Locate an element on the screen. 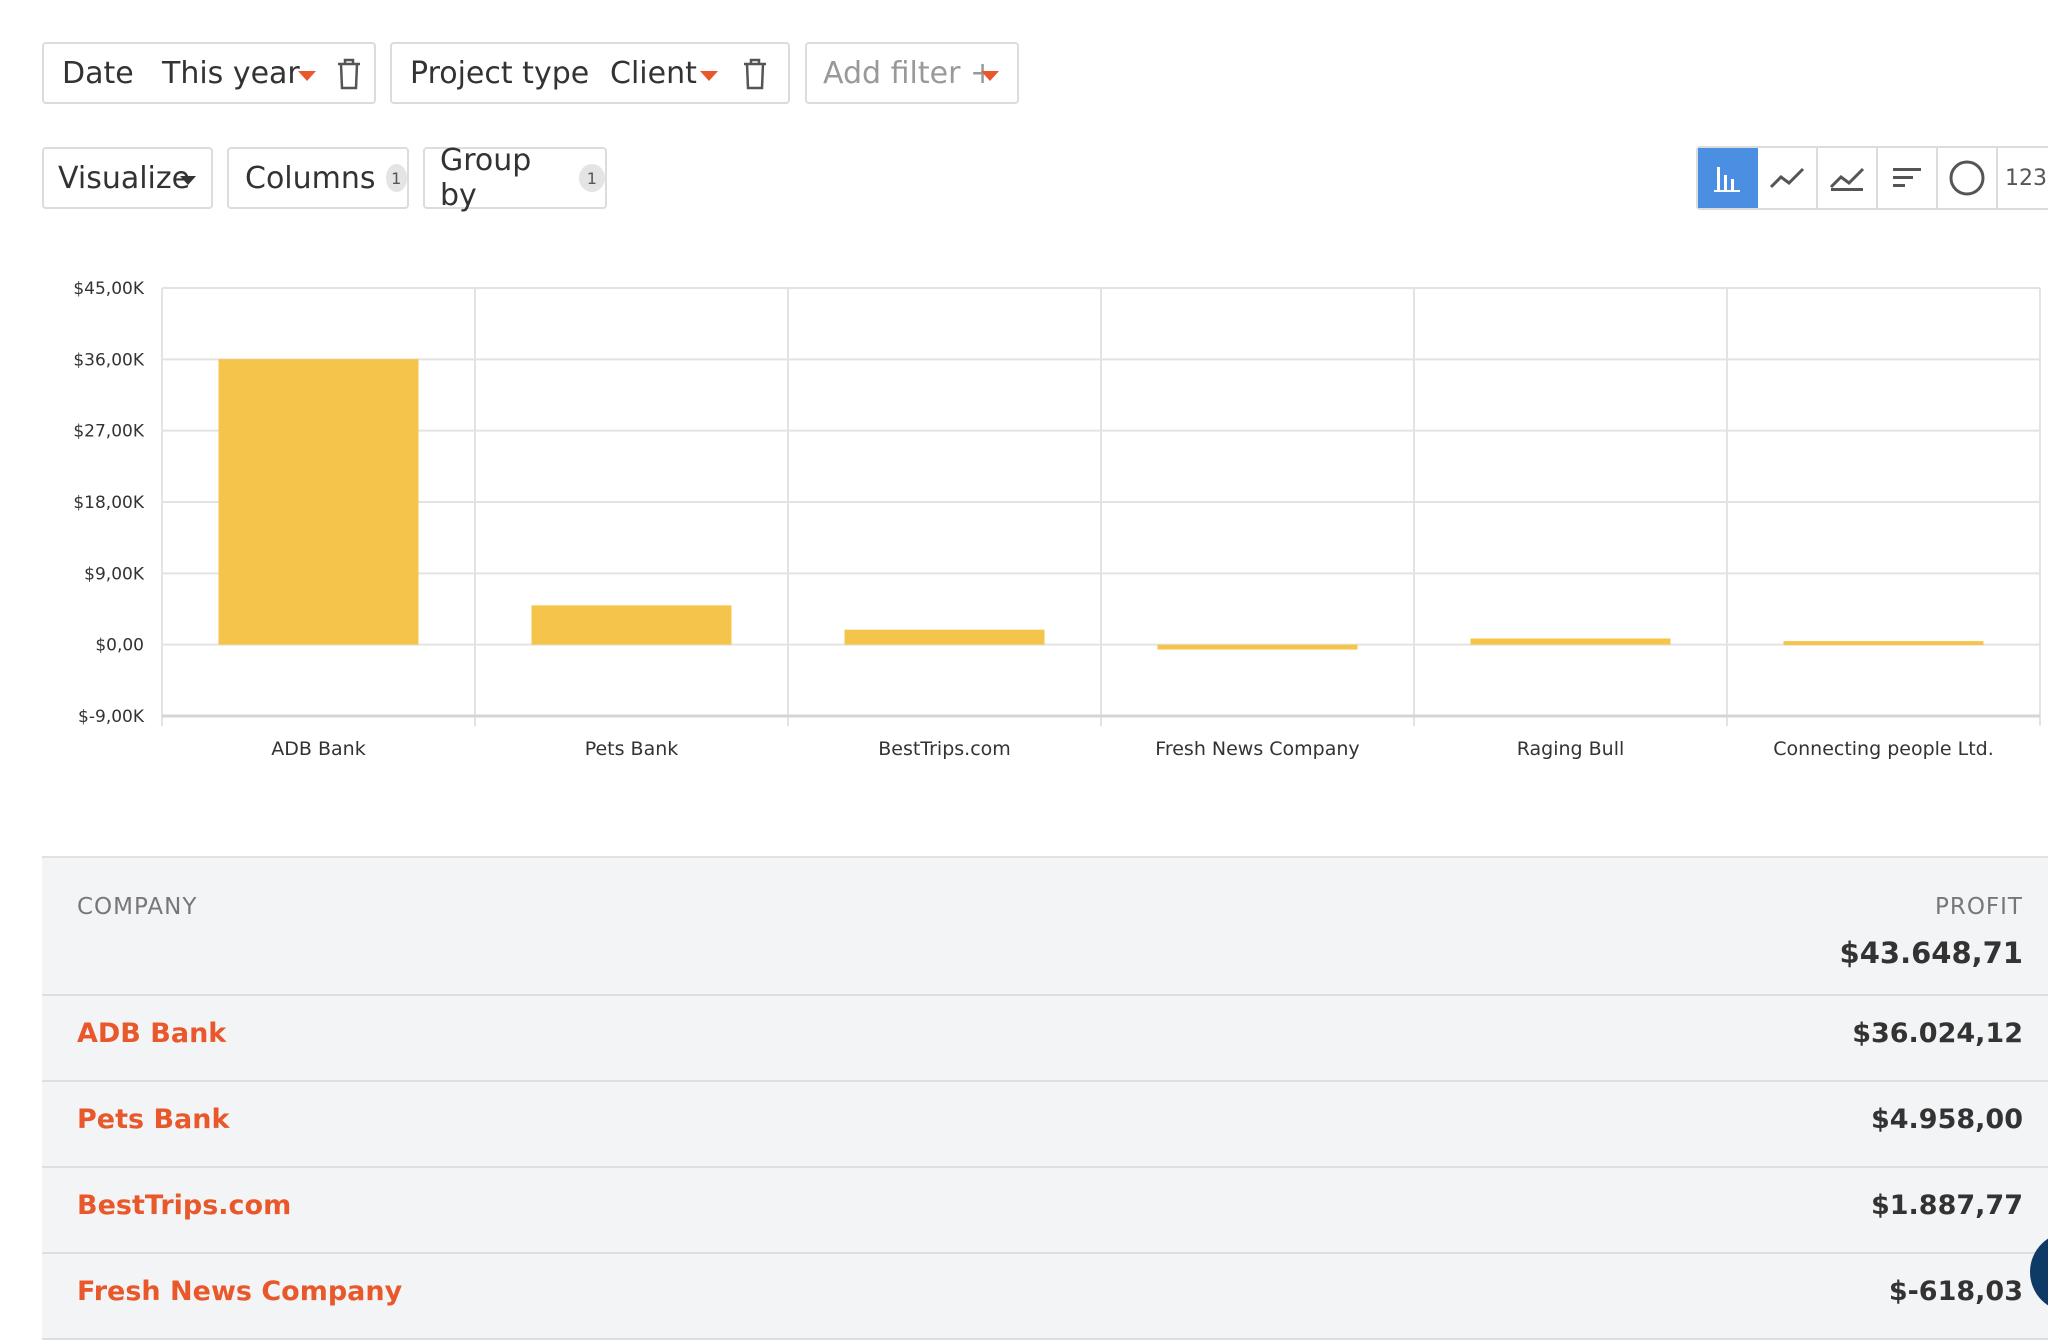  x-tick-label: Raging Bull is located at coordinates (1571, 749).